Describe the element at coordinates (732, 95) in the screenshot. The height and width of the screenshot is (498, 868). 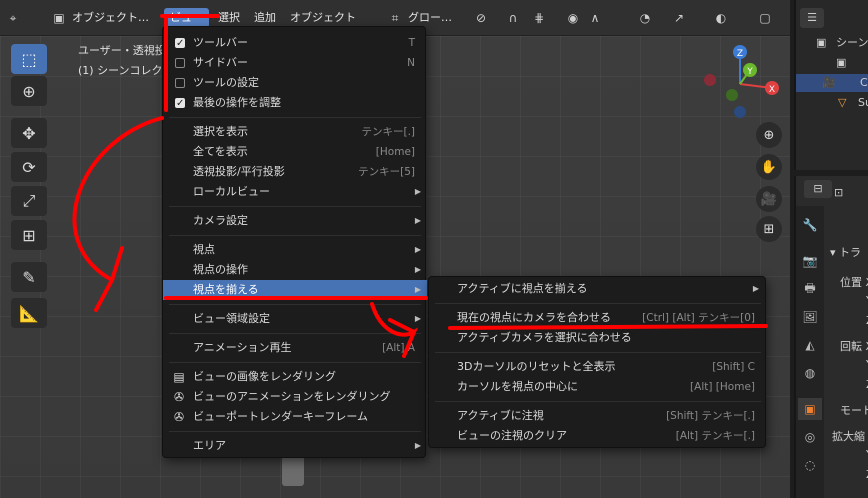
I see `gizmo-neg-y` at that location.